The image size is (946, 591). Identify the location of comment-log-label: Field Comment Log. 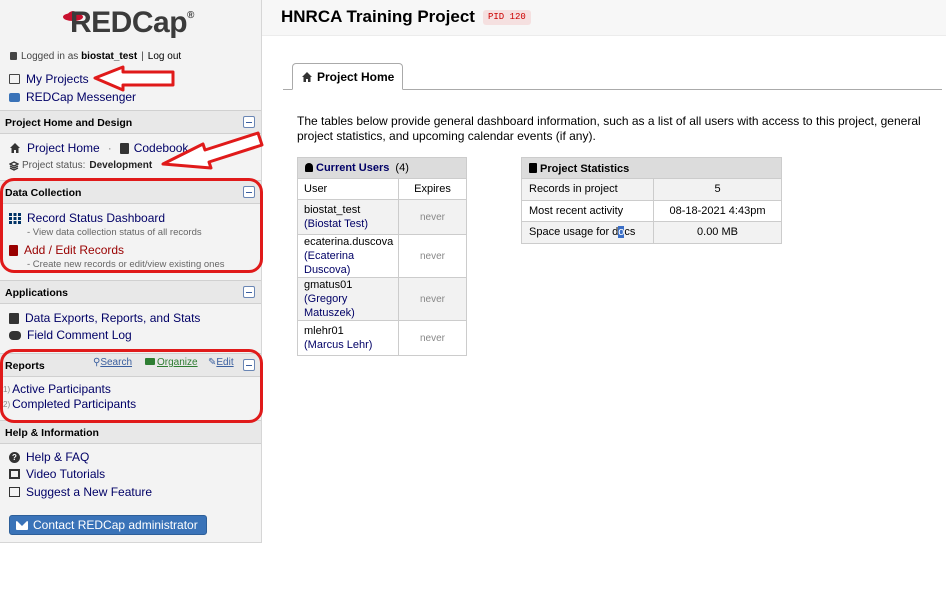
(79, 335).